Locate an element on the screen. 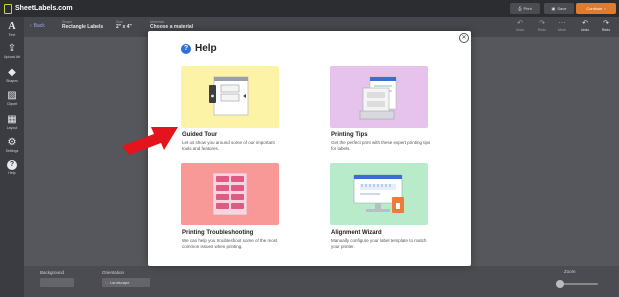 This screenshot has height=297, width=619. close-icon: ✕ is located at coordinates (464, 38).